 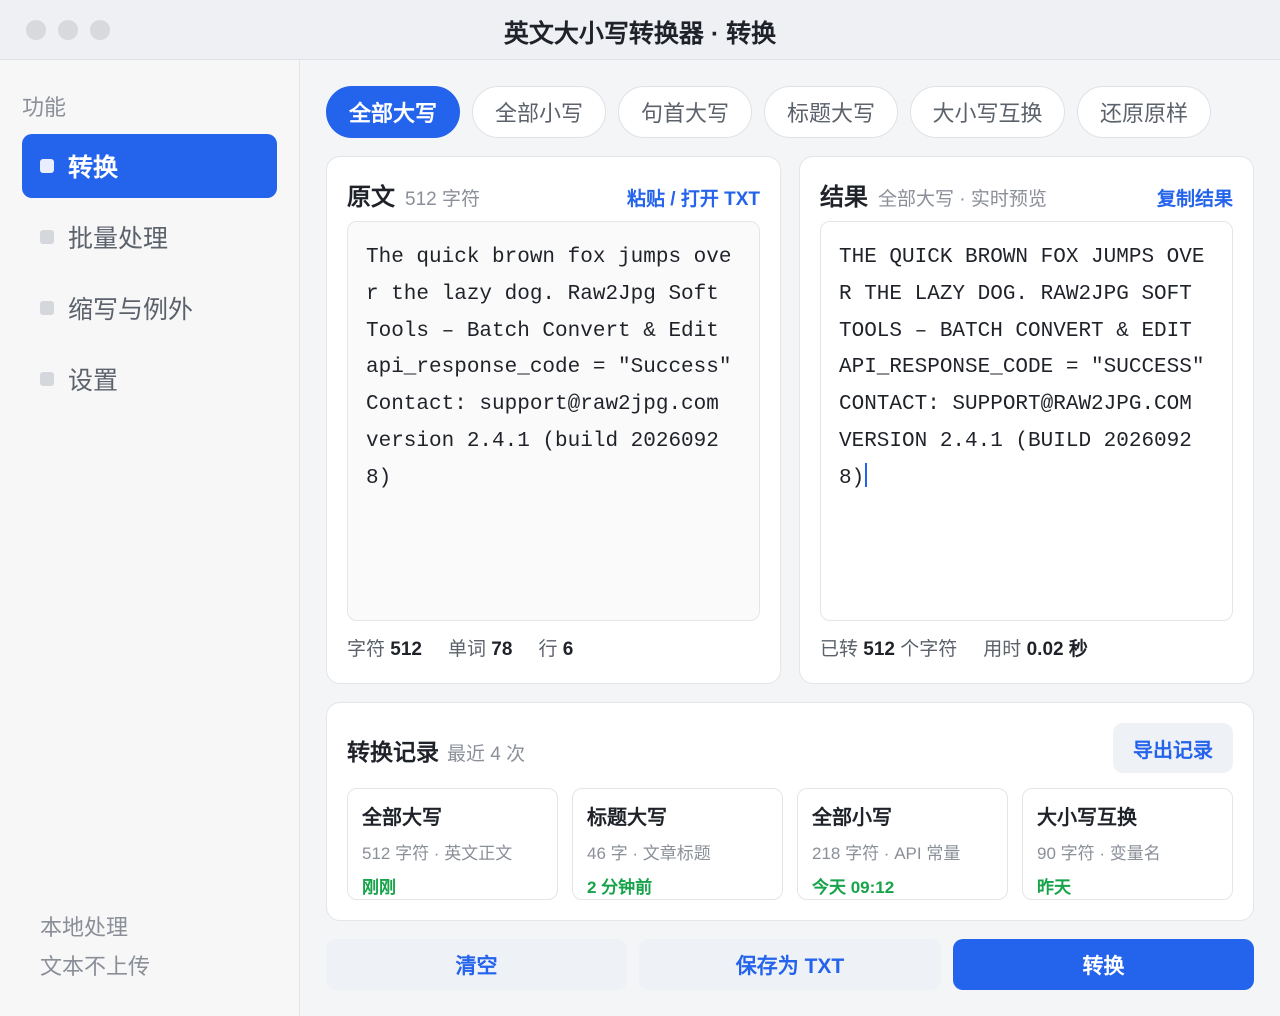 I want to click on window-title: 英文大小写转换器 · 转换, so click(x=640, y=34).